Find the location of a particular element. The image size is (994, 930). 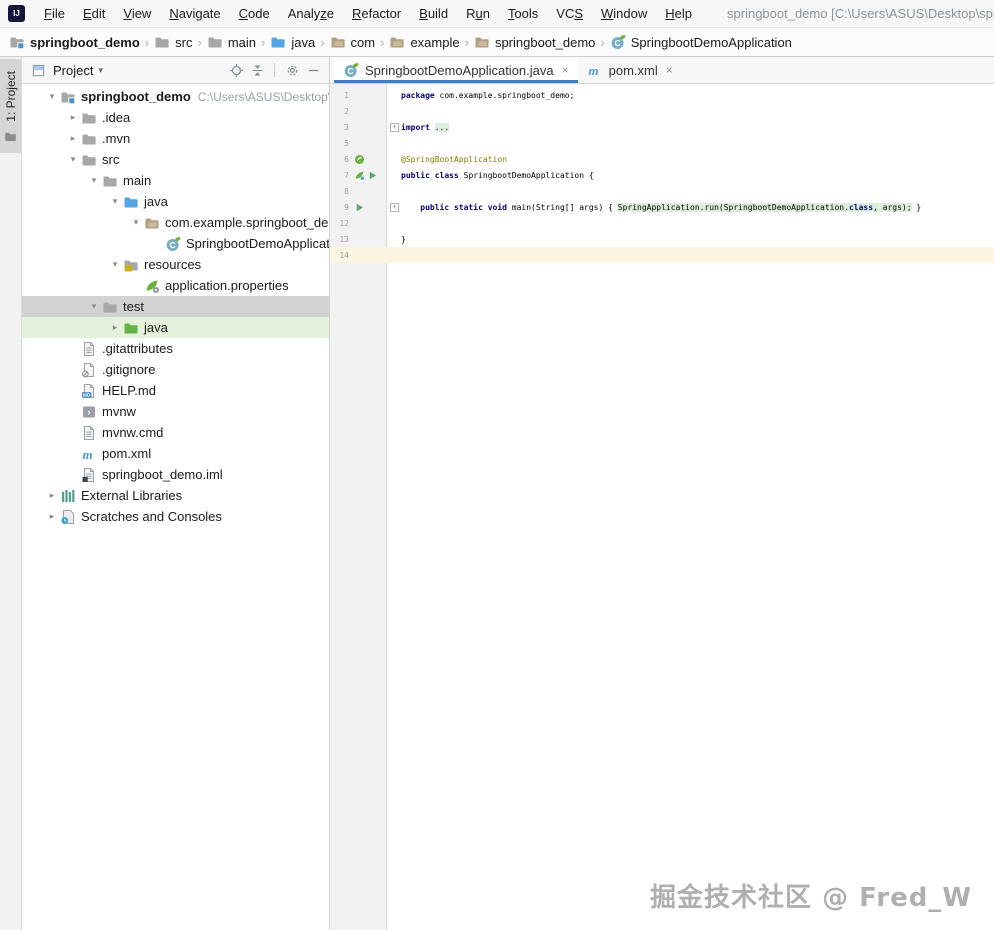

menu-view: View is located at coordinates (137, 13).